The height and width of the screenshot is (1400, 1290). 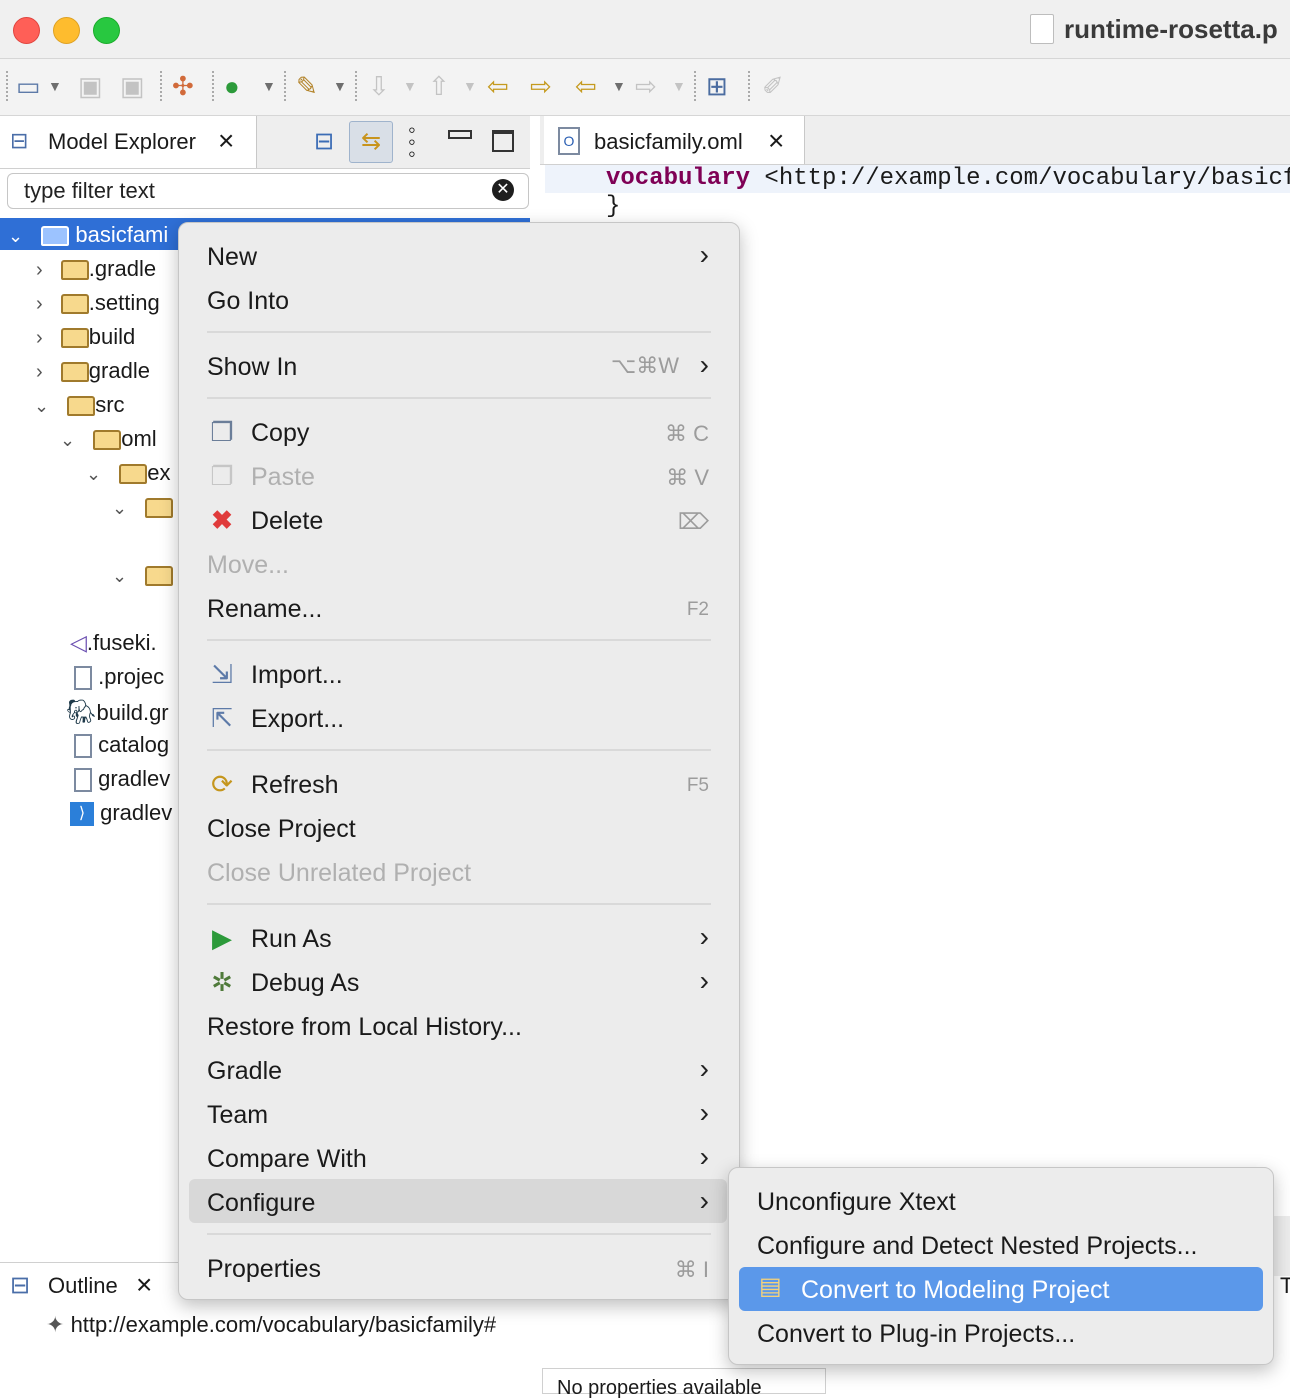 What do you see at coordinates (955, 1290) in the screenshot?
I see `menu-item-convert-to-modeling-project: Convert to Modeling Project` at bounding box center [955, 1290].